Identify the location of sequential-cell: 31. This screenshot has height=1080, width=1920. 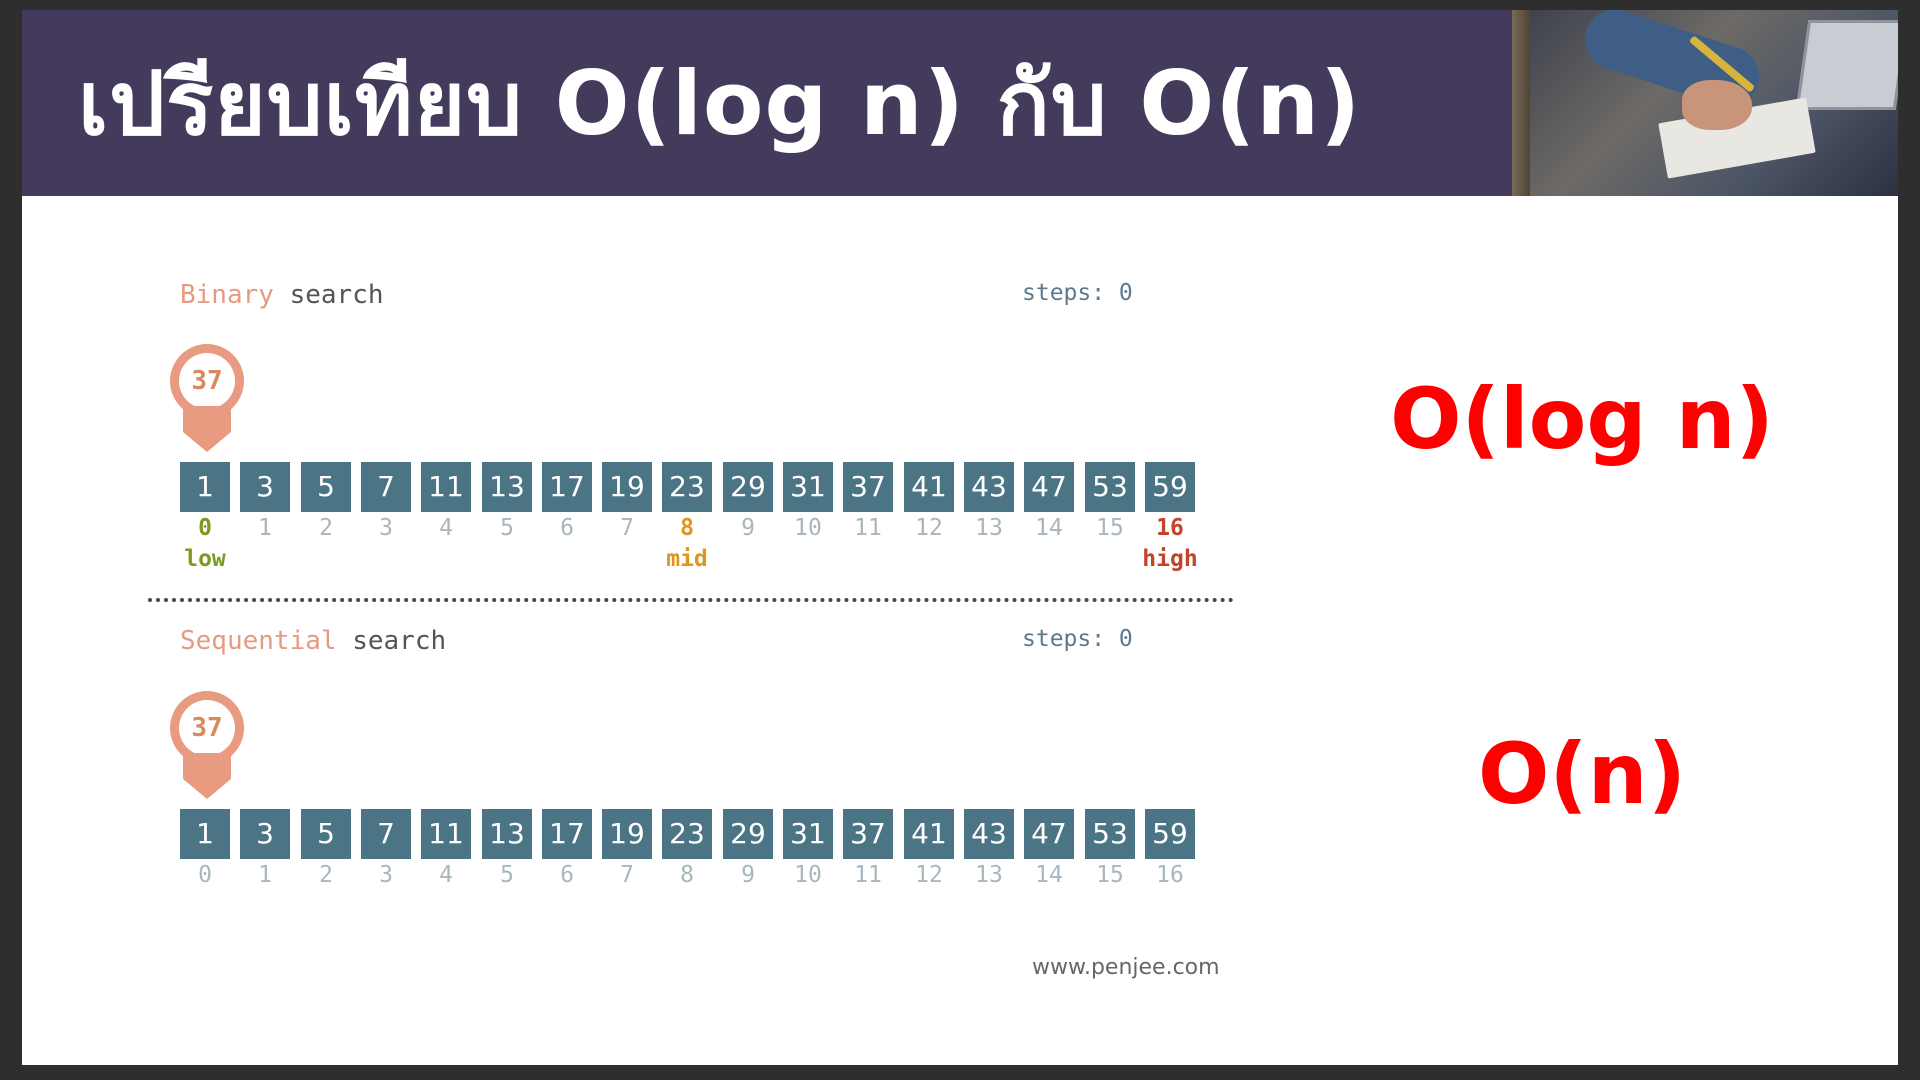
(808, 834).